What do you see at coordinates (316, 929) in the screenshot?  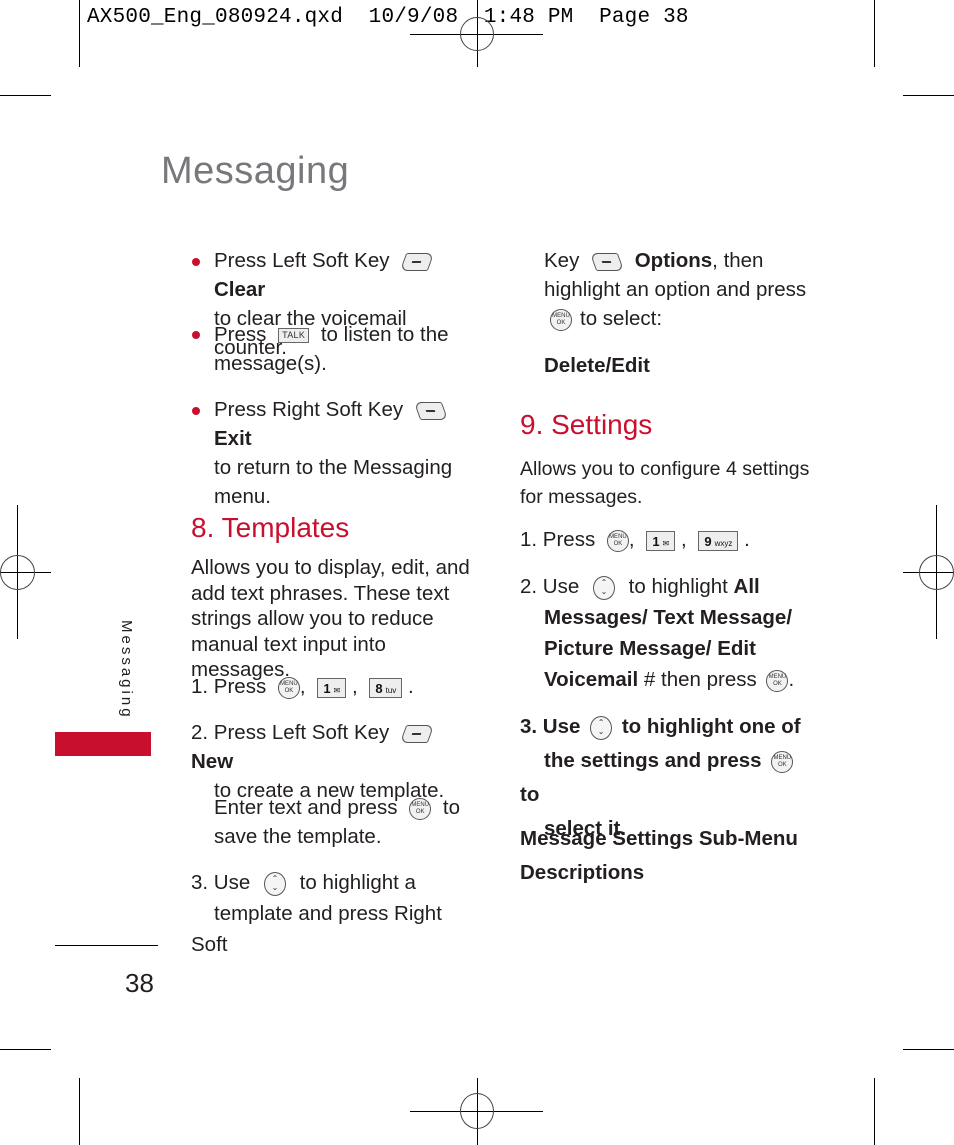 I see `text: template and press Right Soft` at bounding box center [316, 929].